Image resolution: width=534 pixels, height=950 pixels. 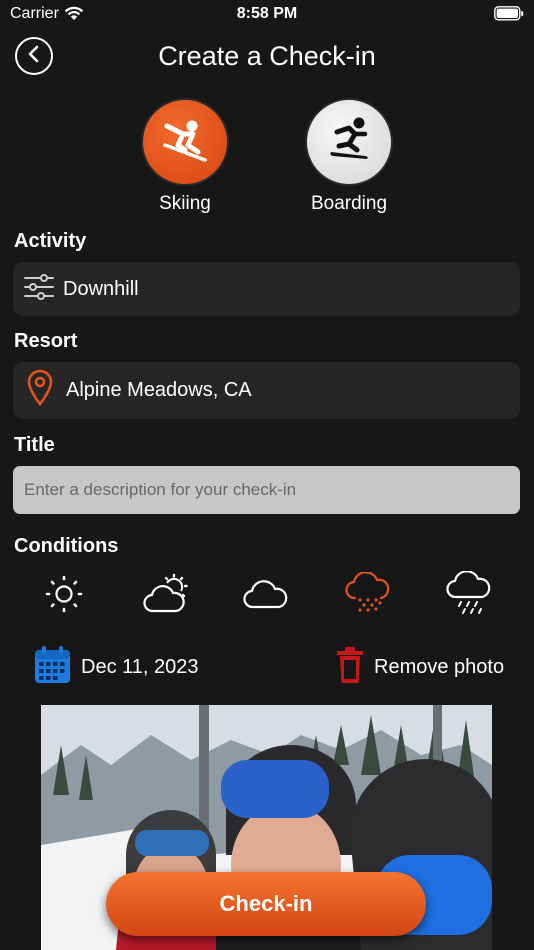 I want to click on date-value: Dec 11, 2023, so click(x=140, y=667).